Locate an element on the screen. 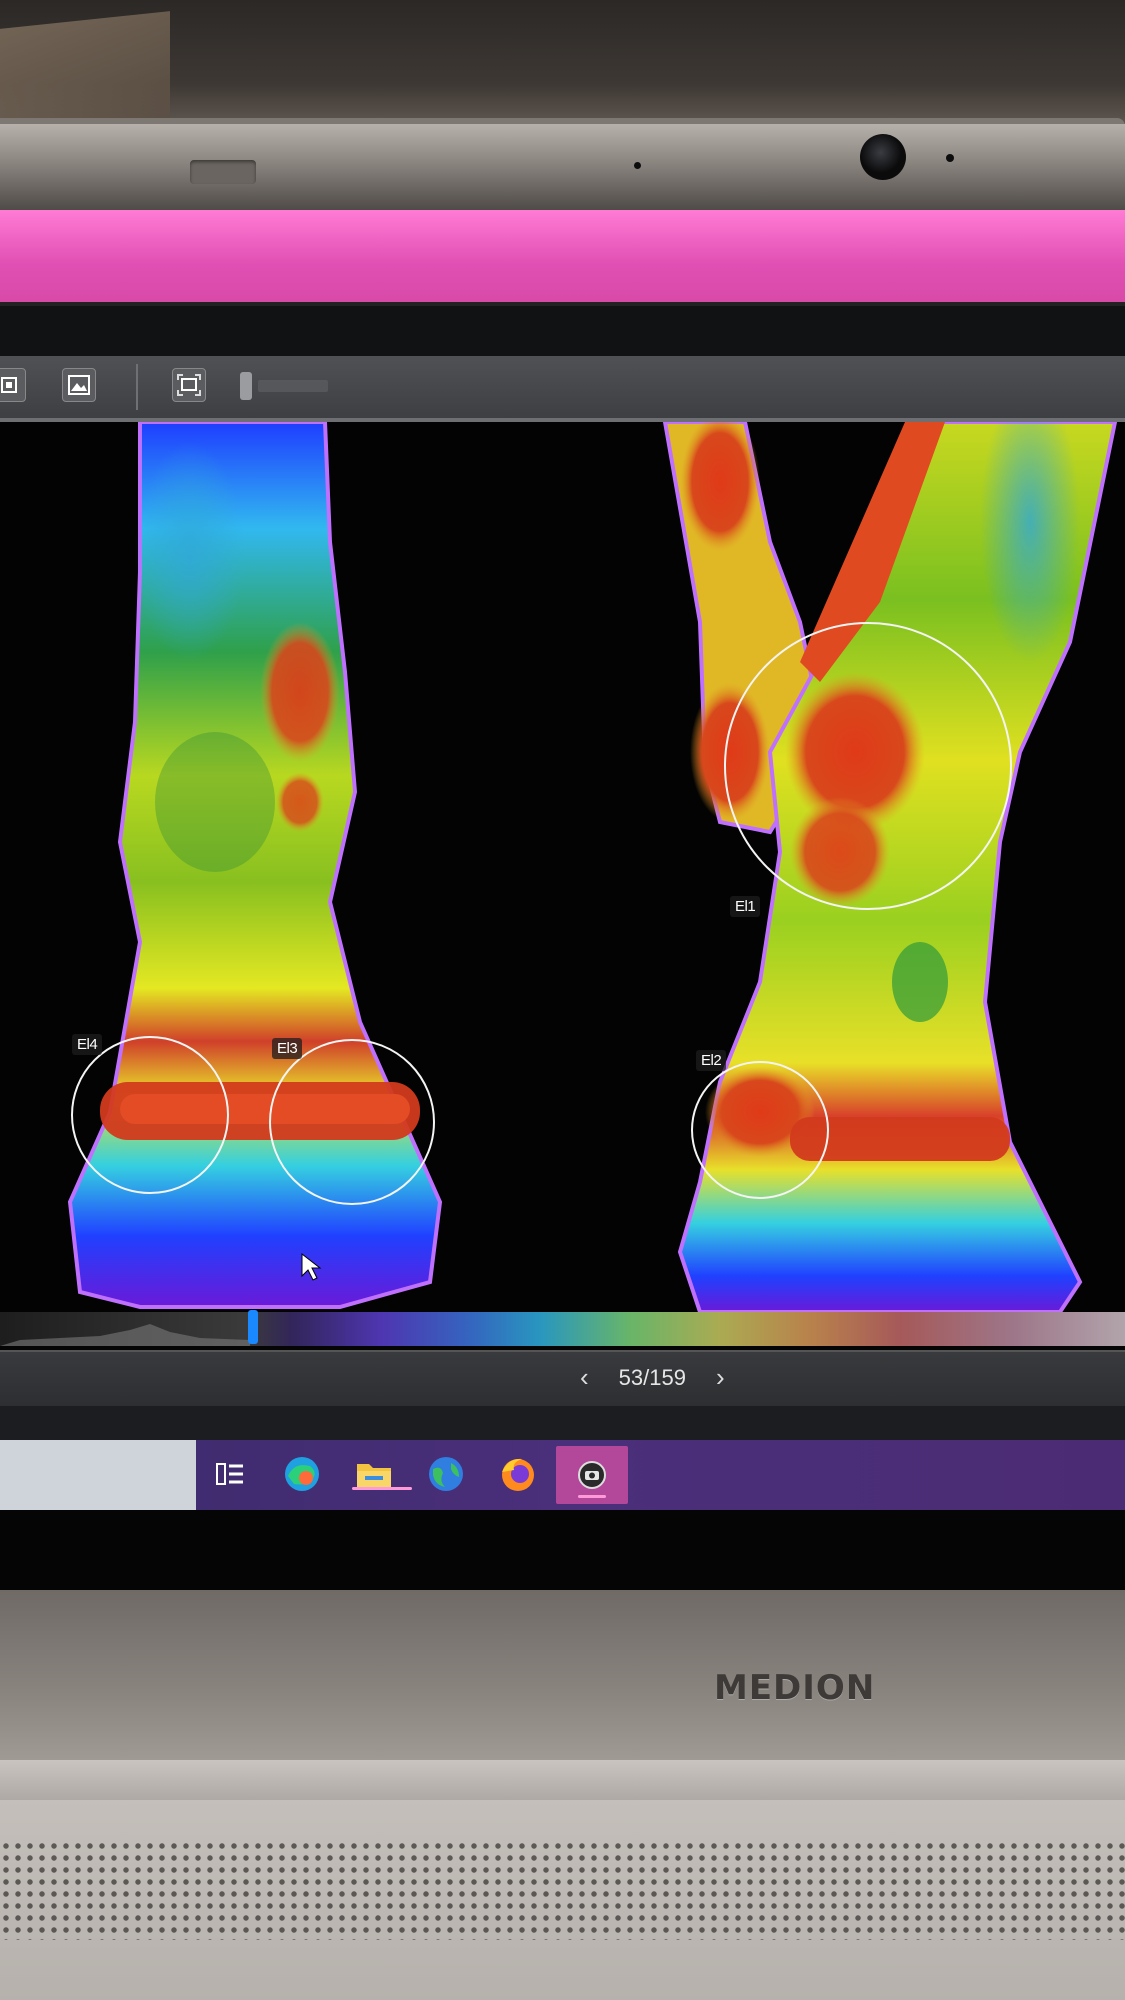  globe-browser-icon is located at coordinates (446, 1474).